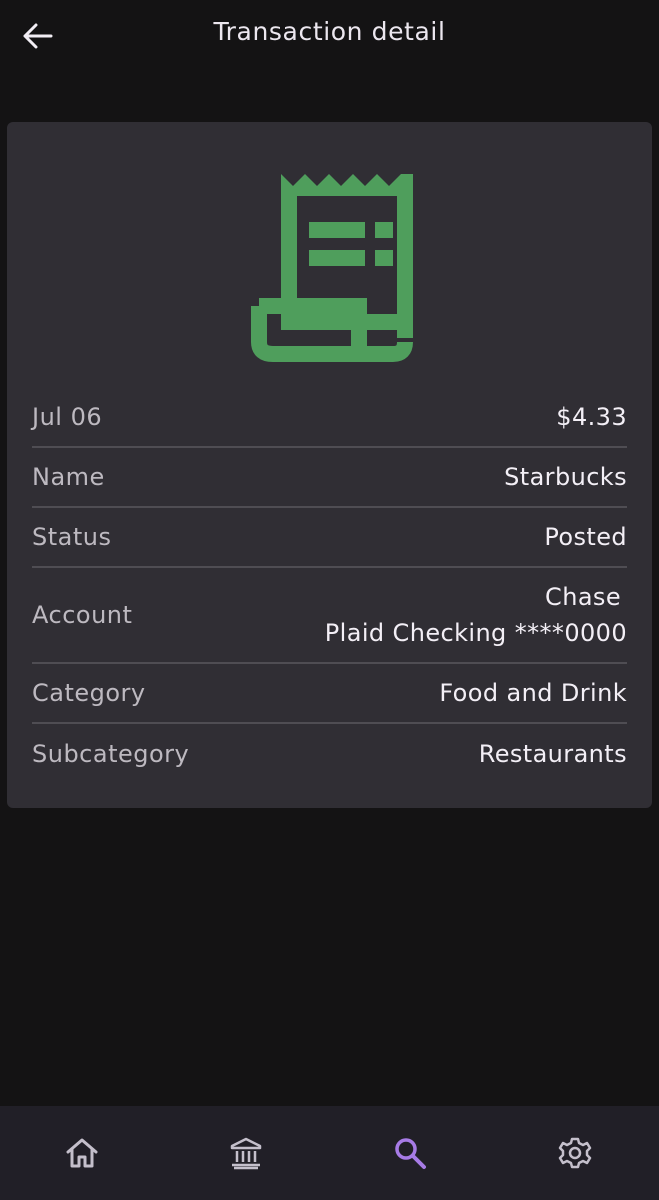 This screenshot has width=659, height=1200. I want to click on subcategory-row: Subcategory Restaurants, so click(329, 754).